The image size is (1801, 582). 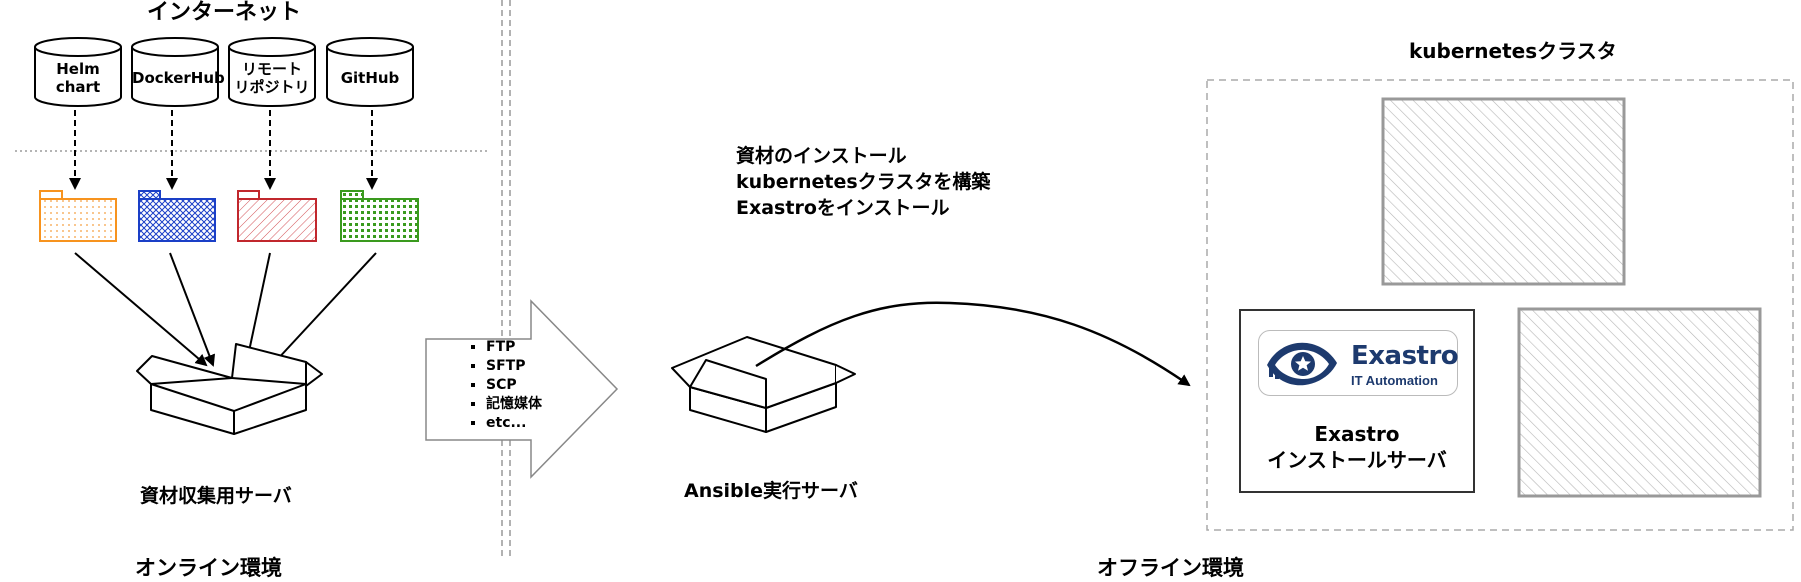 I want to click on ansible-server-label: Ansible実行サーバ, so click(x=771, y=491).